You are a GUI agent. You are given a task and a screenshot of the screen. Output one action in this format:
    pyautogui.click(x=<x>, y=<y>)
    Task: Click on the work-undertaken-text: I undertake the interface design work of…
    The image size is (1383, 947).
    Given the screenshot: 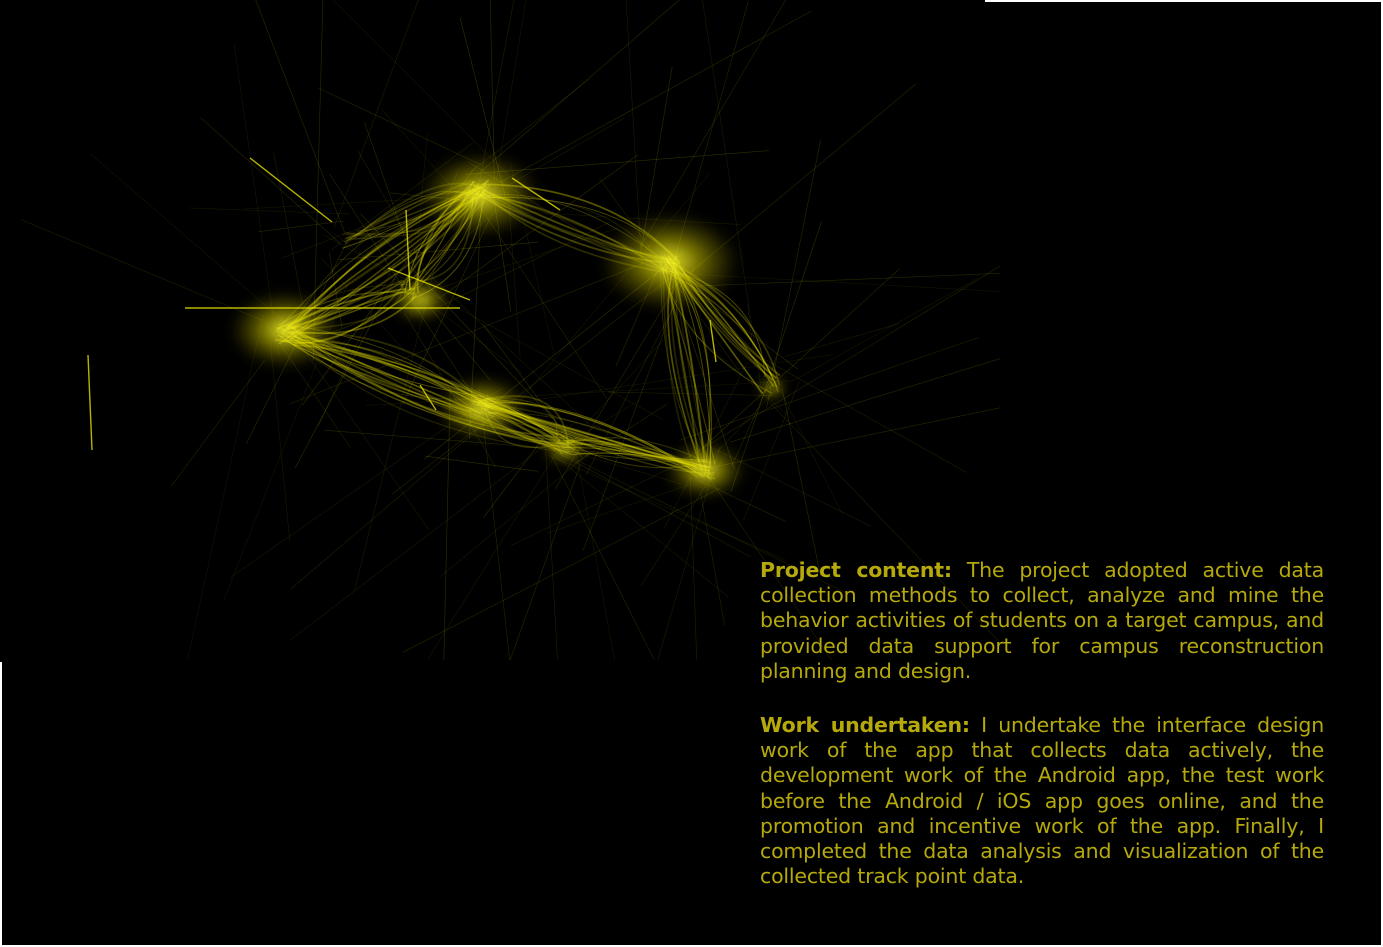 What is the action you would take?
    pyautogui.click(x=1042, y=801)
    